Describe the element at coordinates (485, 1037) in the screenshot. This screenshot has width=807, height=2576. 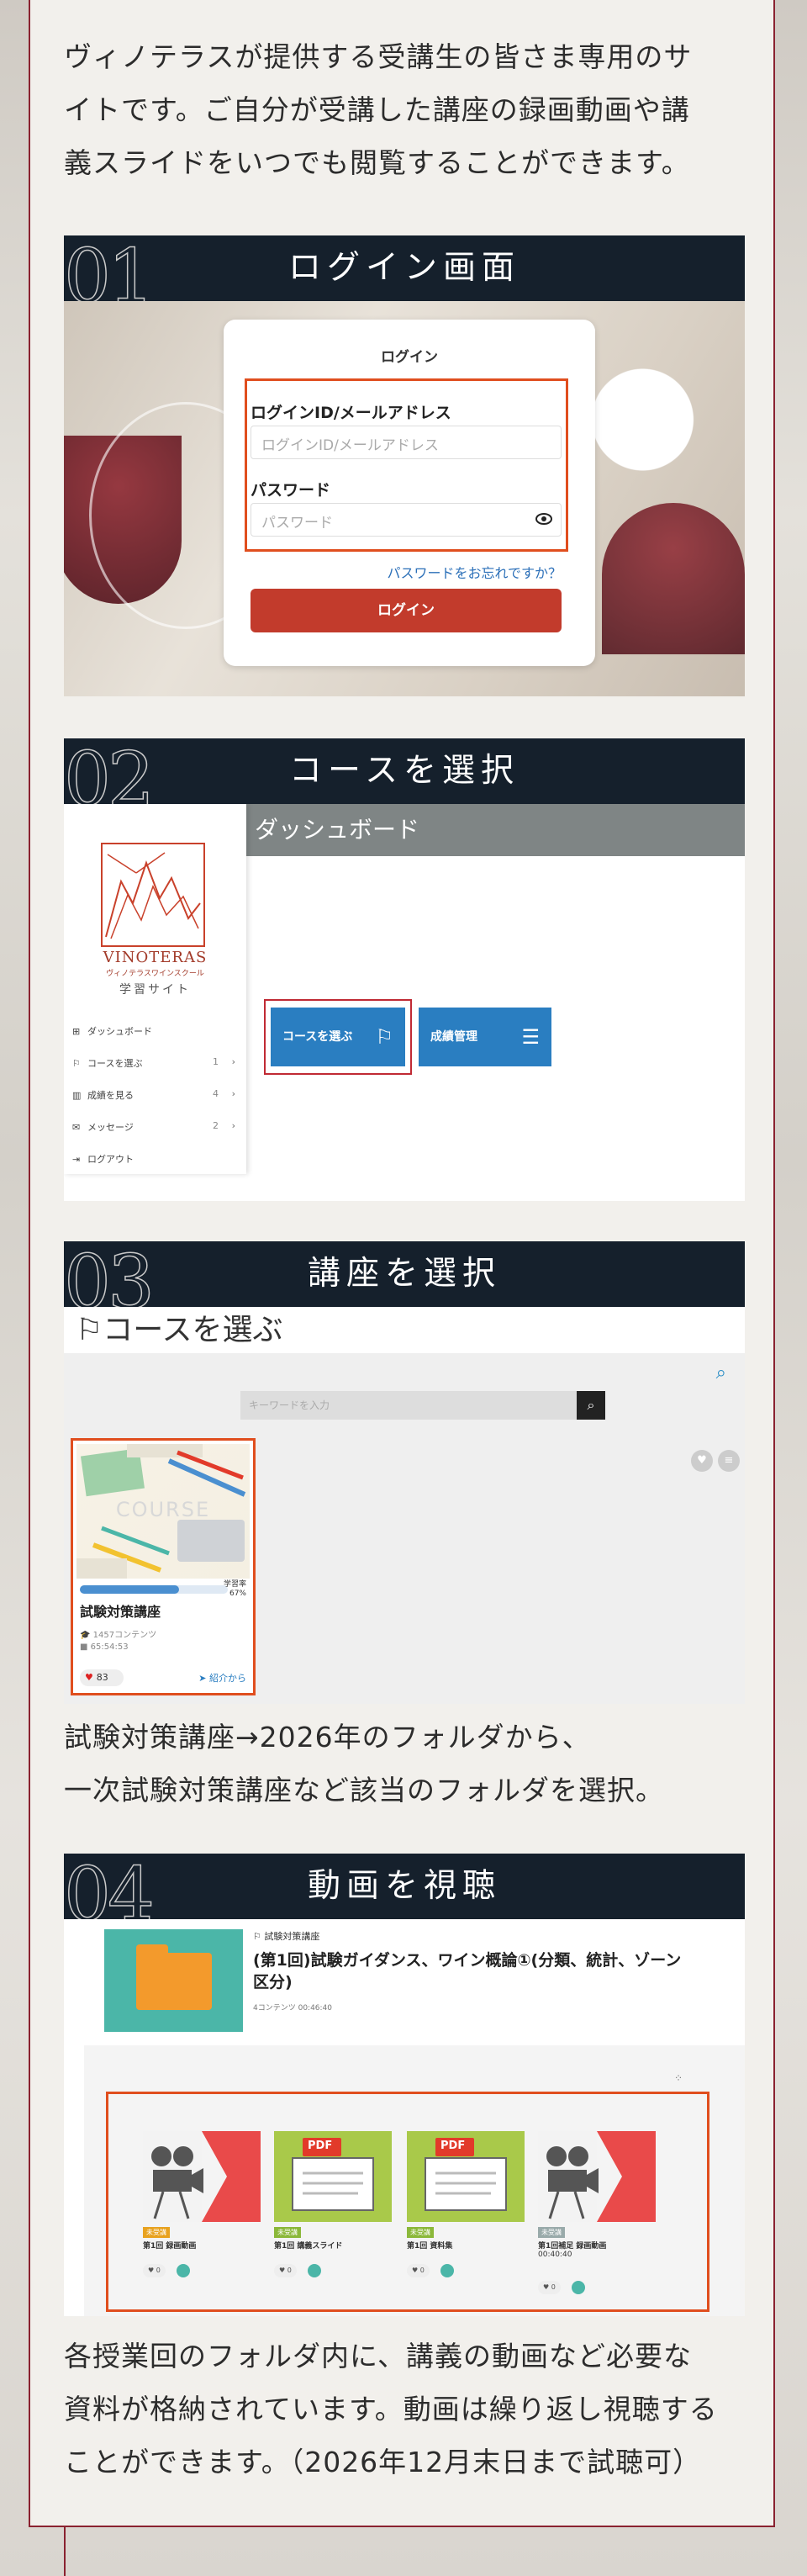
I see `grades-button: 成績管理 ☰` at that location.